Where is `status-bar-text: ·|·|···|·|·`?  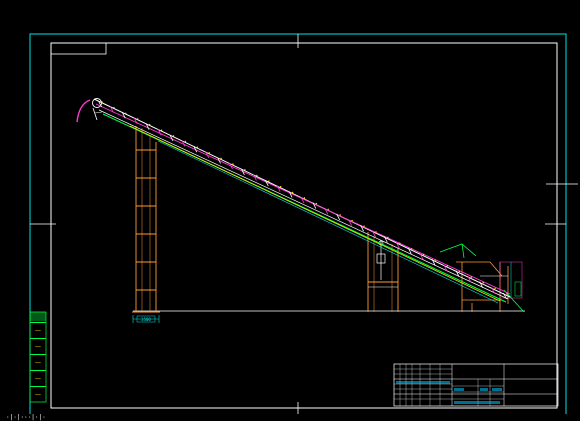 status-bar-text: ·|·|···|·|· is located at coordinates (26, 417).